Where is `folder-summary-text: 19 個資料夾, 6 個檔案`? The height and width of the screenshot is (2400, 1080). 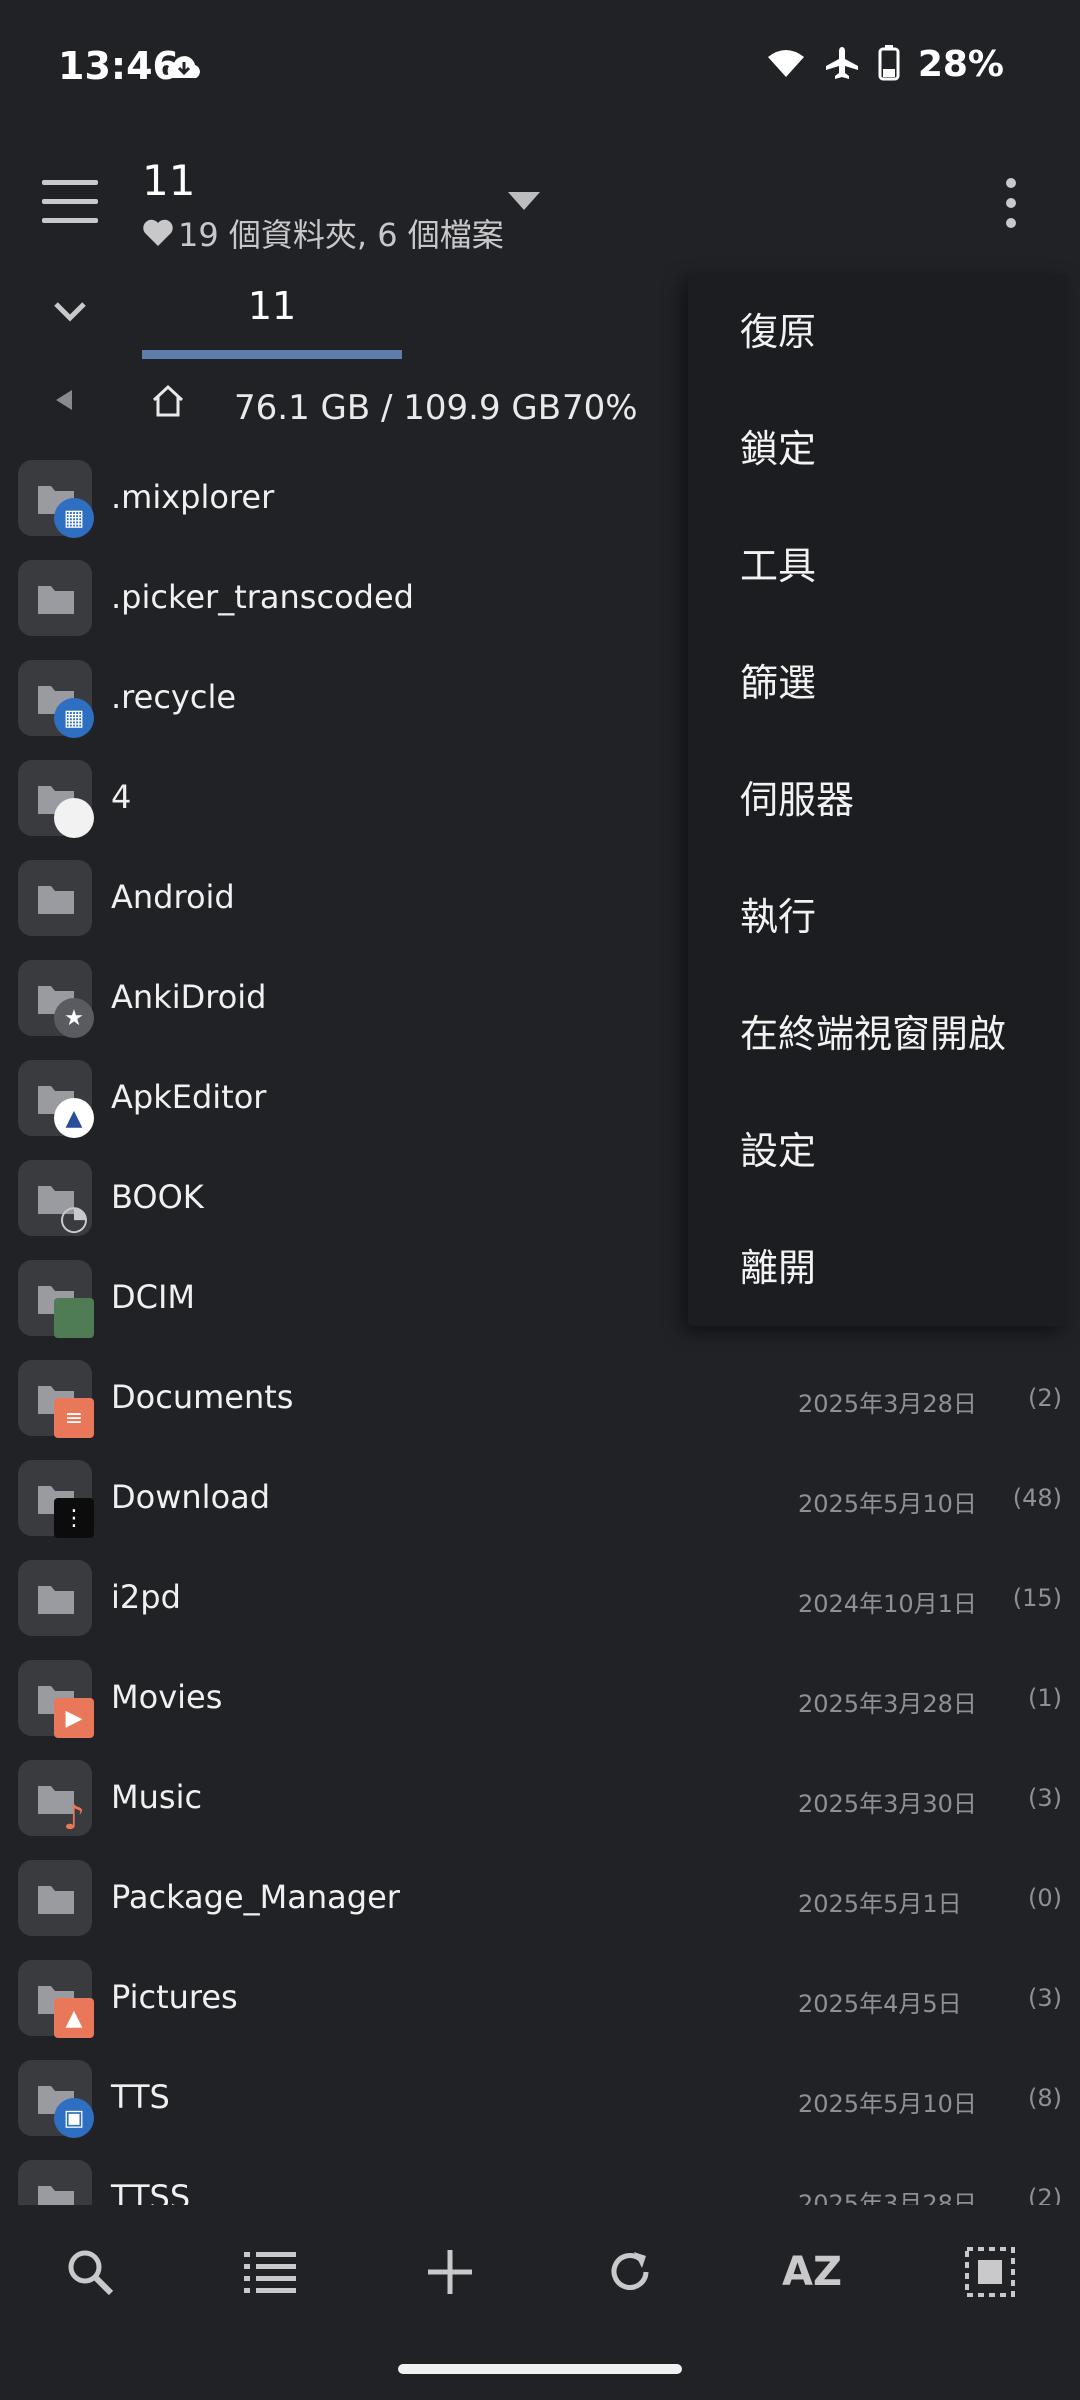
folder-summary-text: 19 個資料夾, 6 個檔案 is located at coordinates (341, 235).